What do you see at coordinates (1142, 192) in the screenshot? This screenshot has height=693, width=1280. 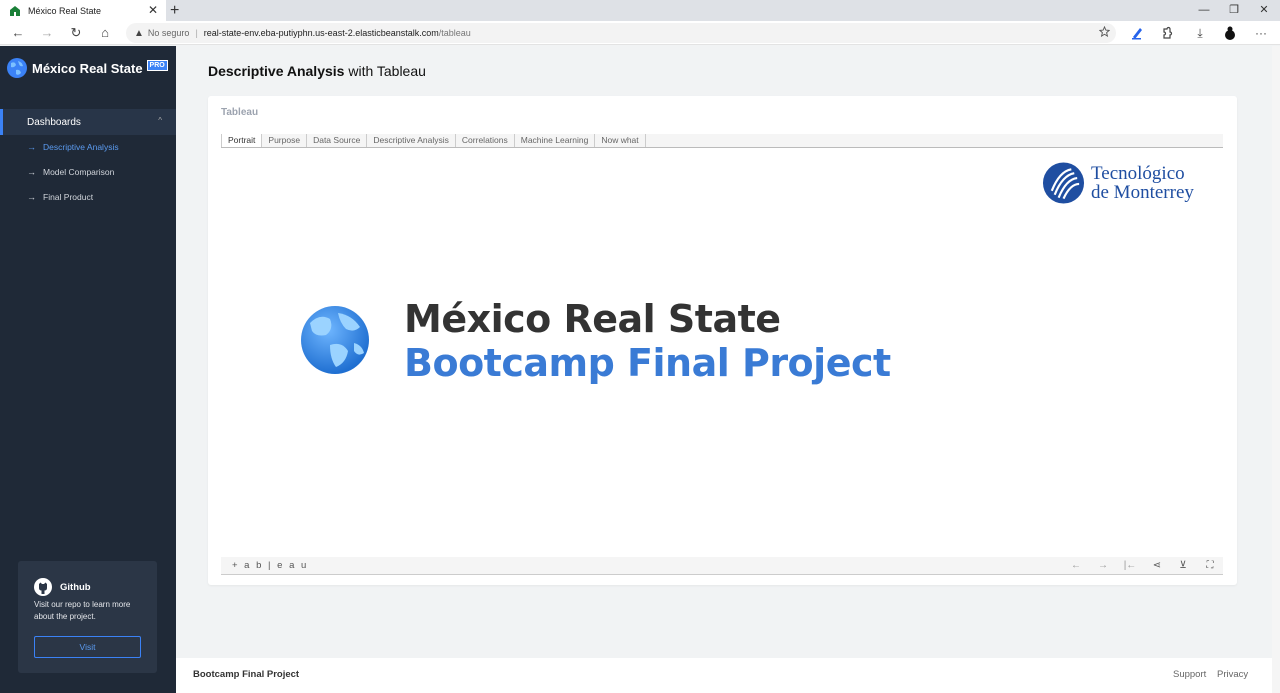 I see `institution-line2: de Monterrey` at bounding box center [1142, 192].